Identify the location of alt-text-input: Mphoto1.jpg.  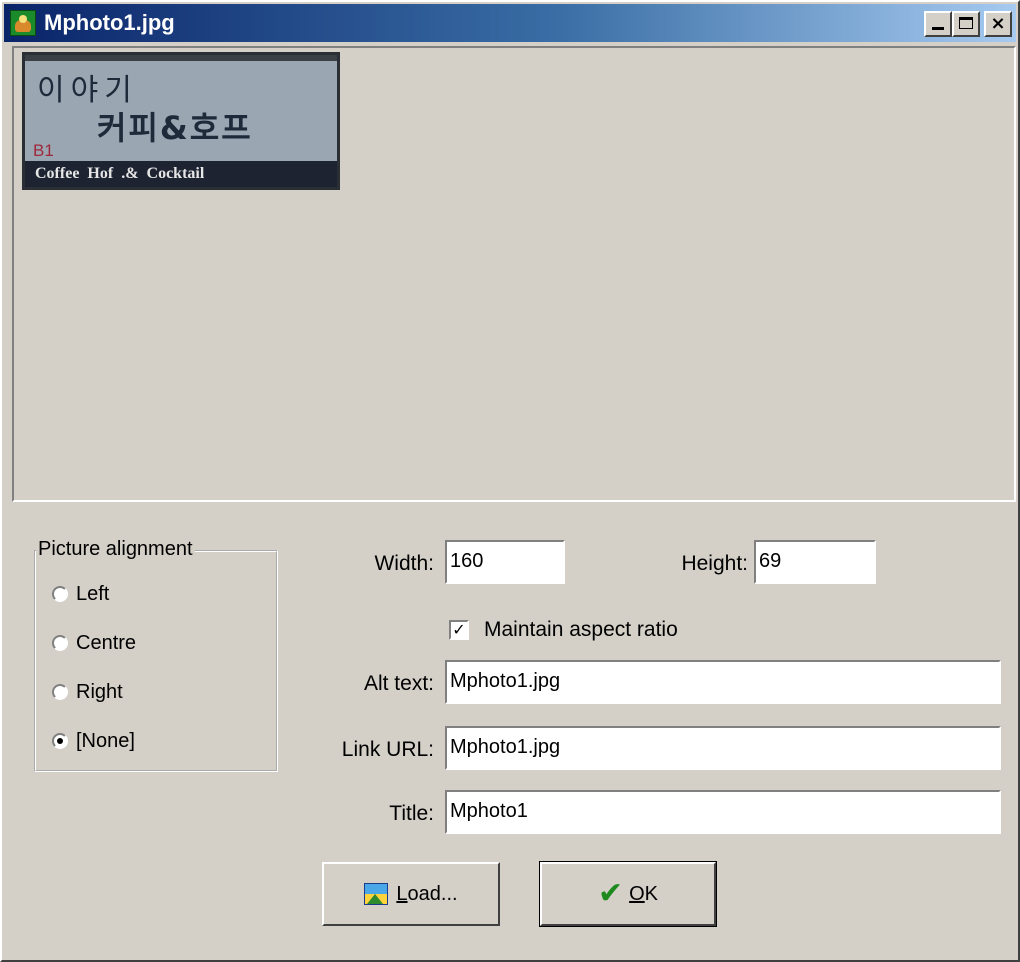
(723, 682).